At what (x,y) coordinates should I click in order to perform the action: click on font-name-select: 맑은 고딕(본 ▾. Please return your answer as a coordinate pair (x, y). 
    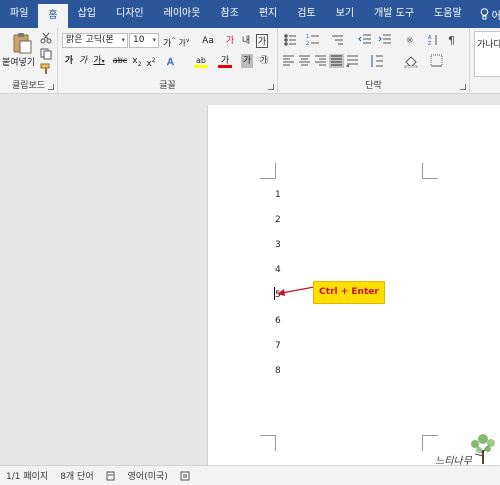
    Looking at the image, I should click on (95, 40).